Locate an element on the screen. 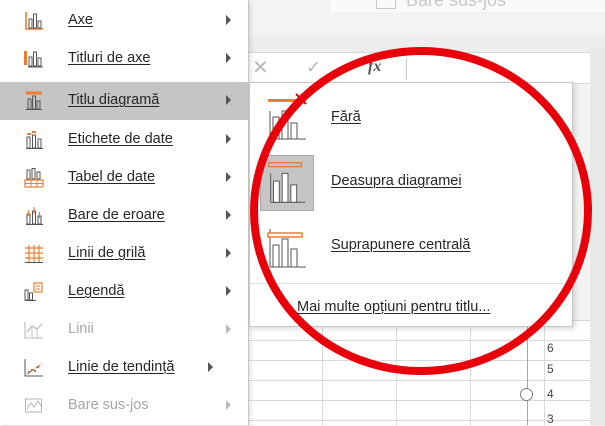 This screenshot has height=426, width=605. lines-icon is located at coordinates (33, 330).